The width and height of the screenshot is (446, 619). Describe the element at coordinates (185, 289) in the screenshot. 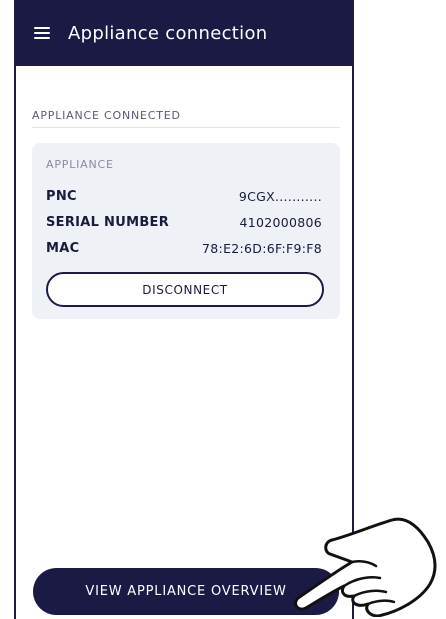

I see `disconnect-button: DISCONNECT` at that location.